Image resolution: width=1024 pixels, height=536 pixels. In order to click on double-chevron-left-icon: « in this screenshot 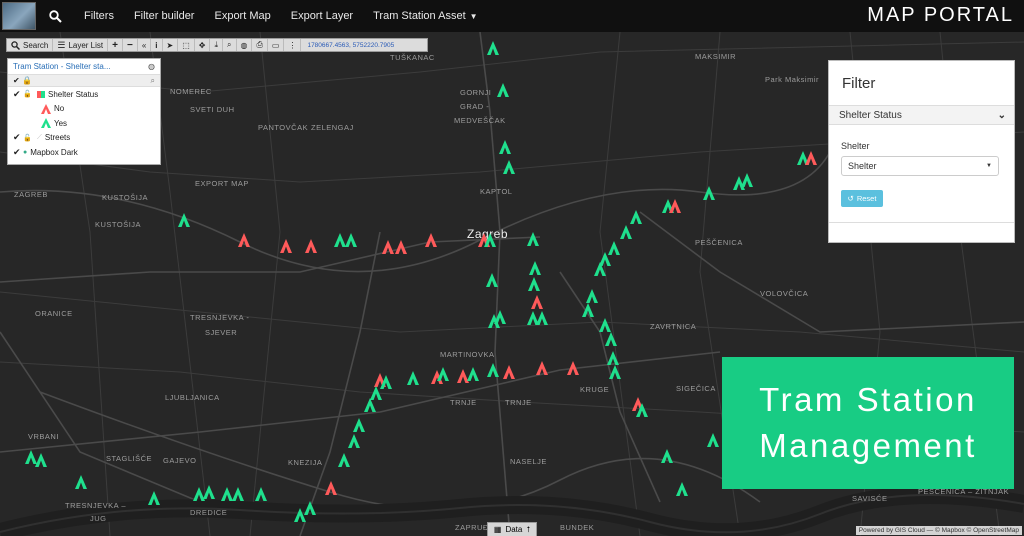, I will do `click(144, 45)`.